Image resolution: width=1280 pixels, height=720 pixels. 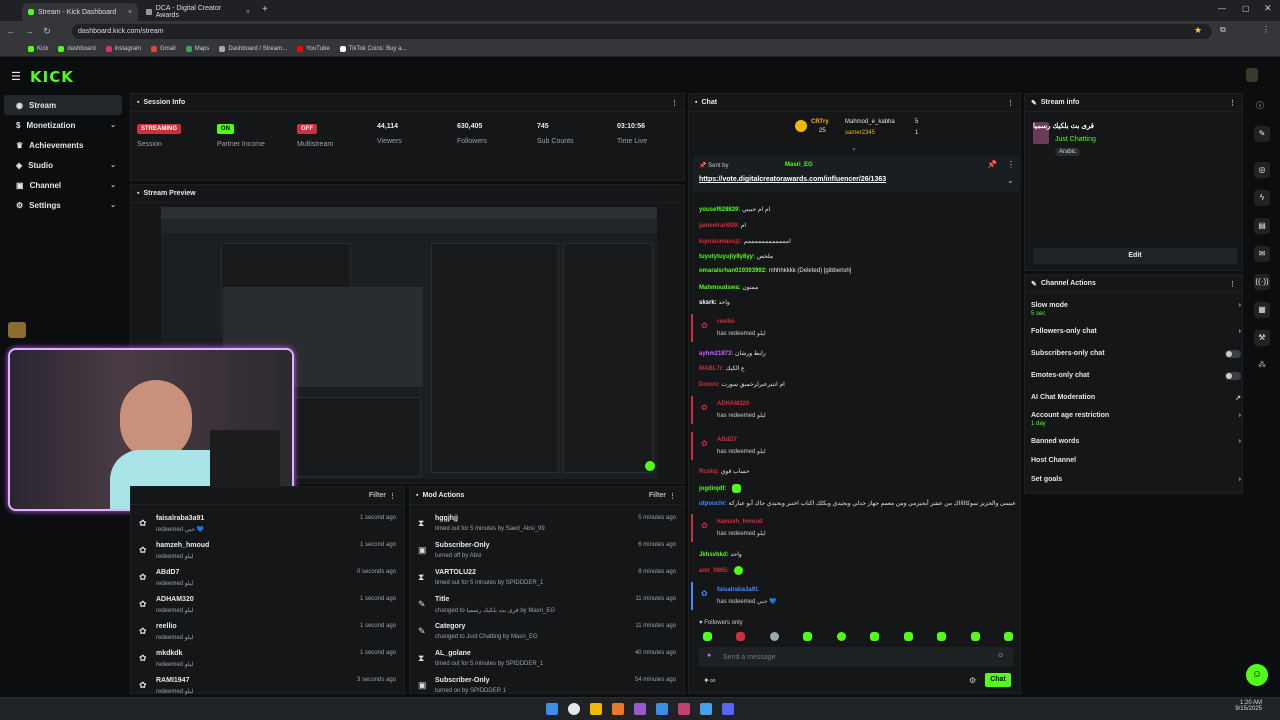 What do you see at coordinates (1244, 706) in the screenshot?
I see `clock: 1:20 AM 9/15/2025` at bounding box center [1244, 706].